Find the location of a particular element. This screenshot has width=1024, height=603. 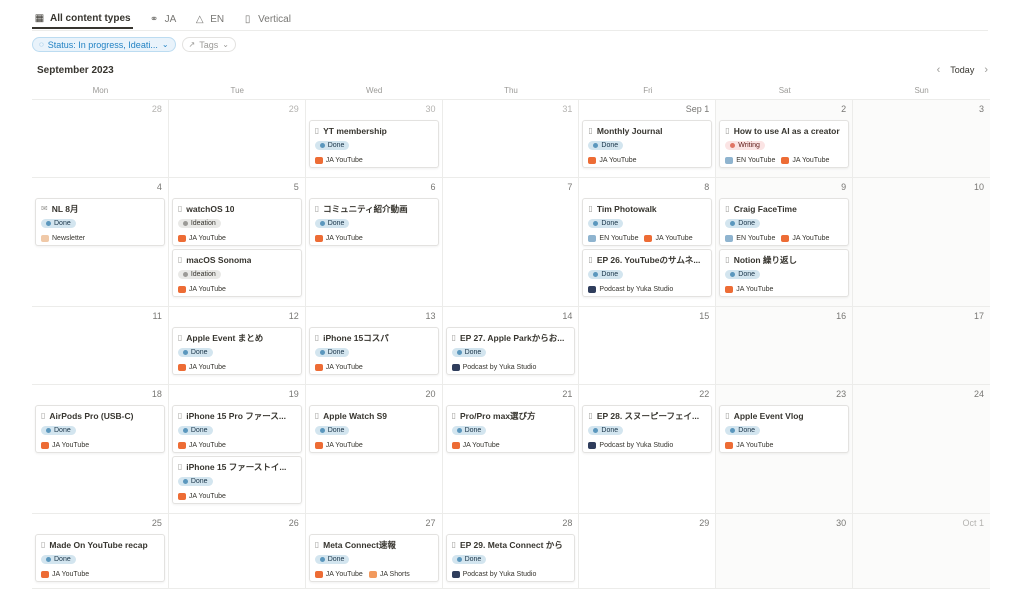

day-cell: 21 ▯ Pro/Pro max選び方 Done JA YouTube is located at coordinates (511, 449).